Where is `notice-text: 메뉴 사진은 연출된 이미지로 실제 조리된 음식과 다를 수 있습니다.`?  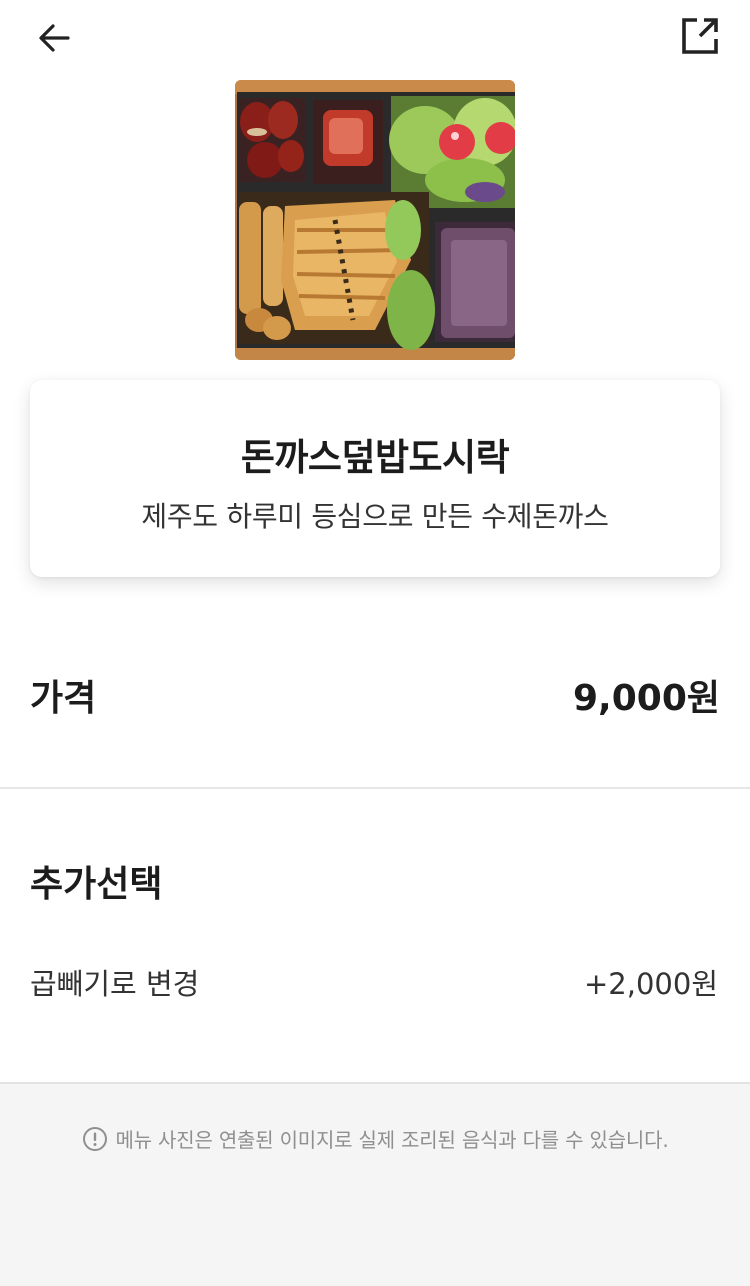
notice-text: 메뉴 사진은 연출된 이미지로 실제 조리된 음식과 다를 수 있습니다. is located at coordinates (392, 1140).